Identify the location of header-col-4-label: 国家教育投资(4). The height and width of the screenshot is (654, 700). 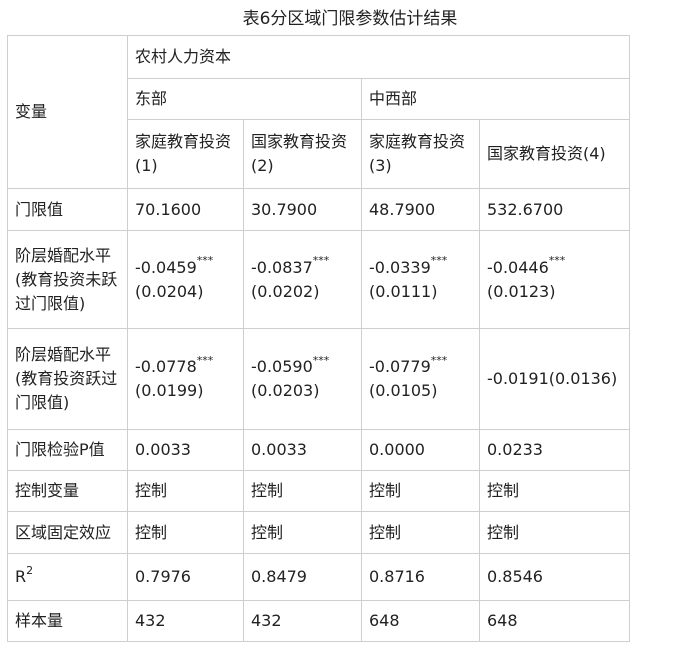
(546, 153).